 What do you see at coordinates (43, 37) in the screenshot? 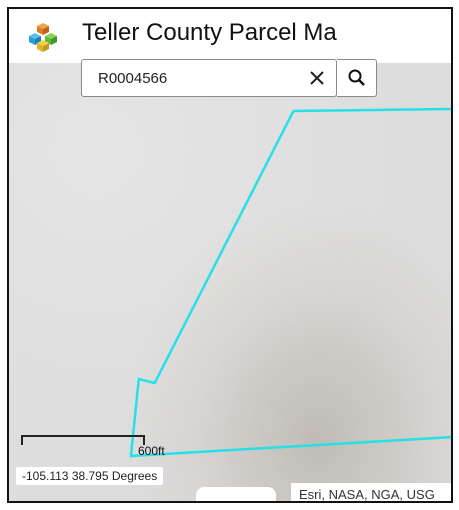
I see `stacked-cubes-icon` at bounding box center [43, 37].